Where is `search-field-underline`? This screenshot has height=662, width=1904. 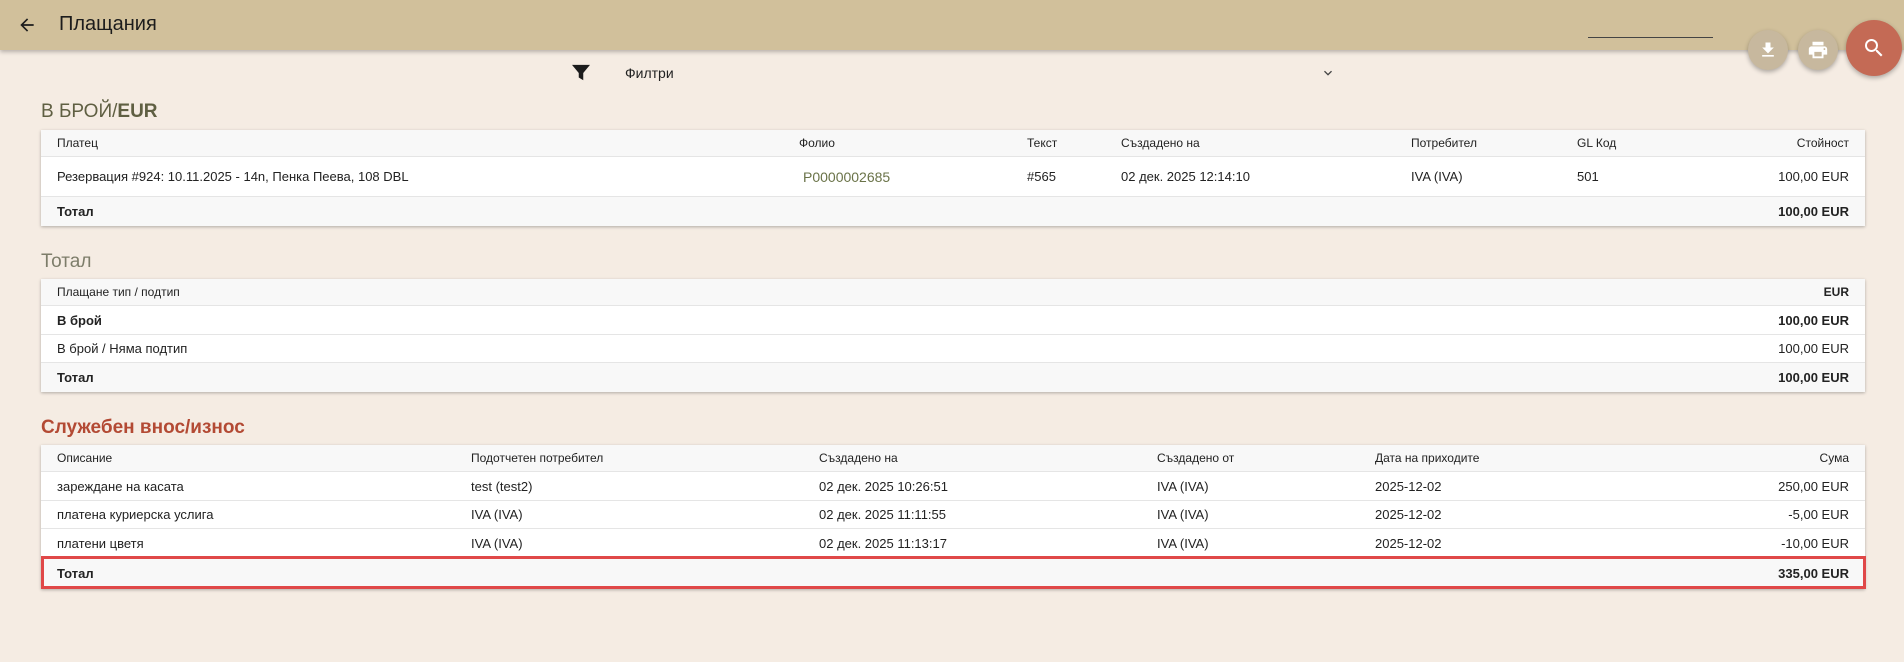
search-field-underline is located at coordinates (1650, 37).